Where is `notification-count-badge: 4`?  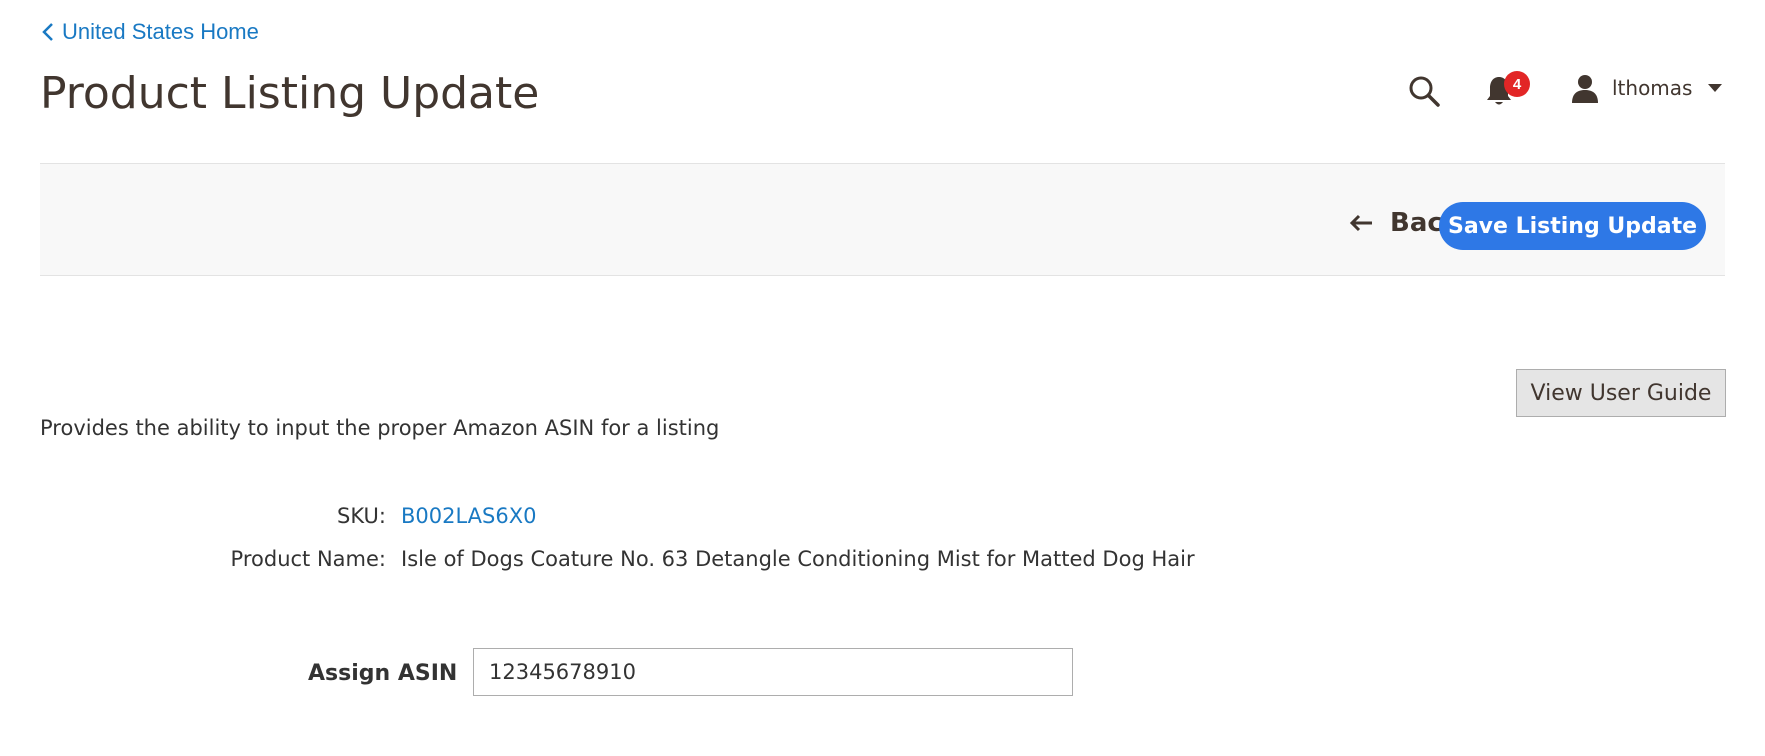 notification-count-badge: 4 is located at coordinates (1517, 84).